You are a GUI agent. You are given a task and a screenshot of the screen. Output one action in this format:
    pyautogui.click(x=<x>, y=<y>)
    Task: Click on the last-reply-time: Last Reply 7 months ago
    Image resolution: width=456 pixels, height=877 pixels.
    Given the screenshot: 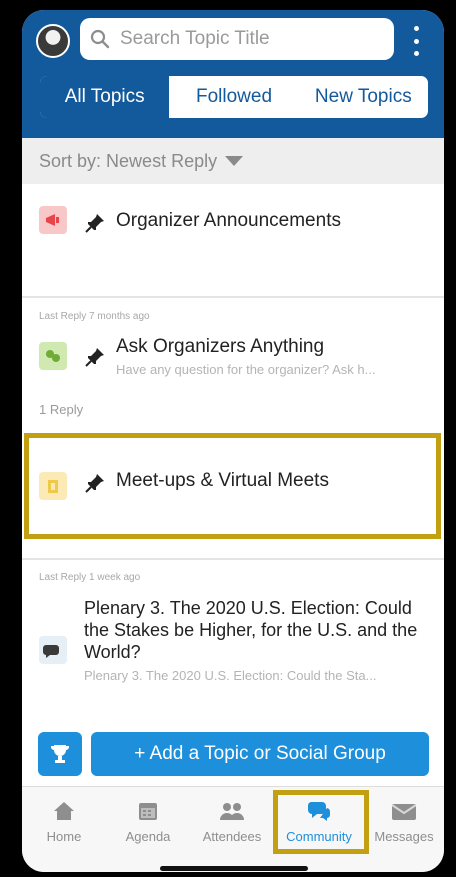 What is the action you would take?
    pyautogui.click(x=94, y=316)
    